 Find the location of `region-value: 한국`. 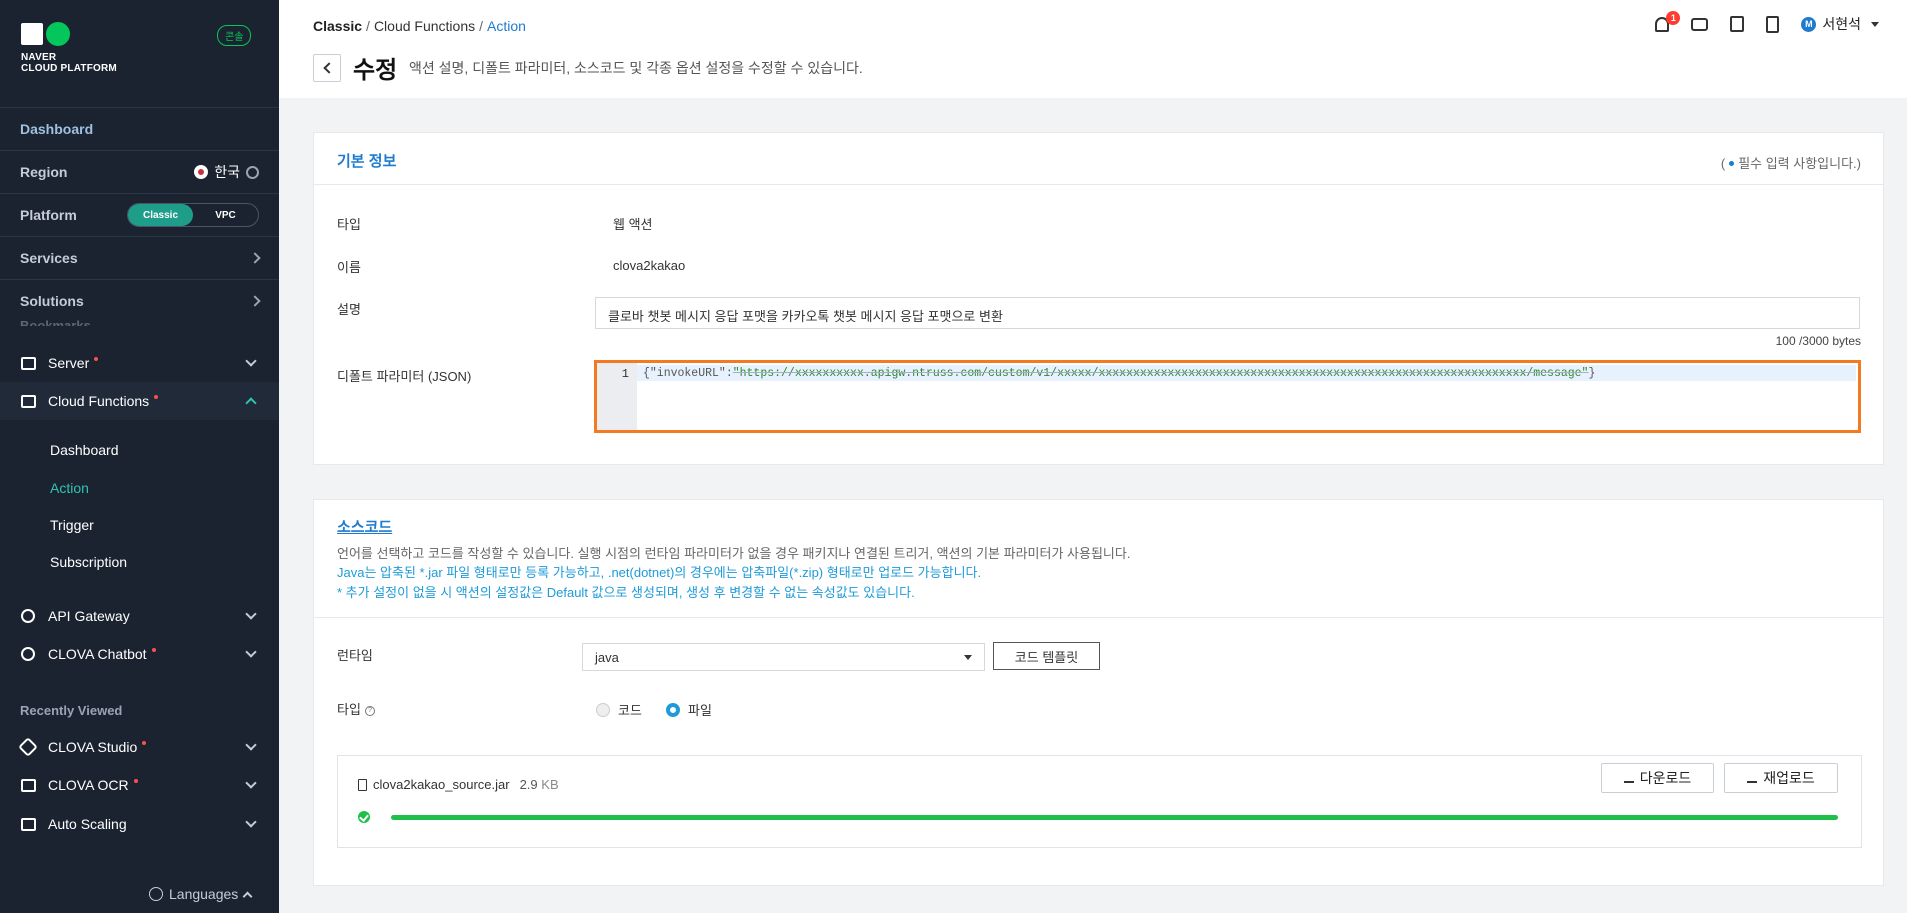

region-value: 한국 is located at coordinates (227, 172).